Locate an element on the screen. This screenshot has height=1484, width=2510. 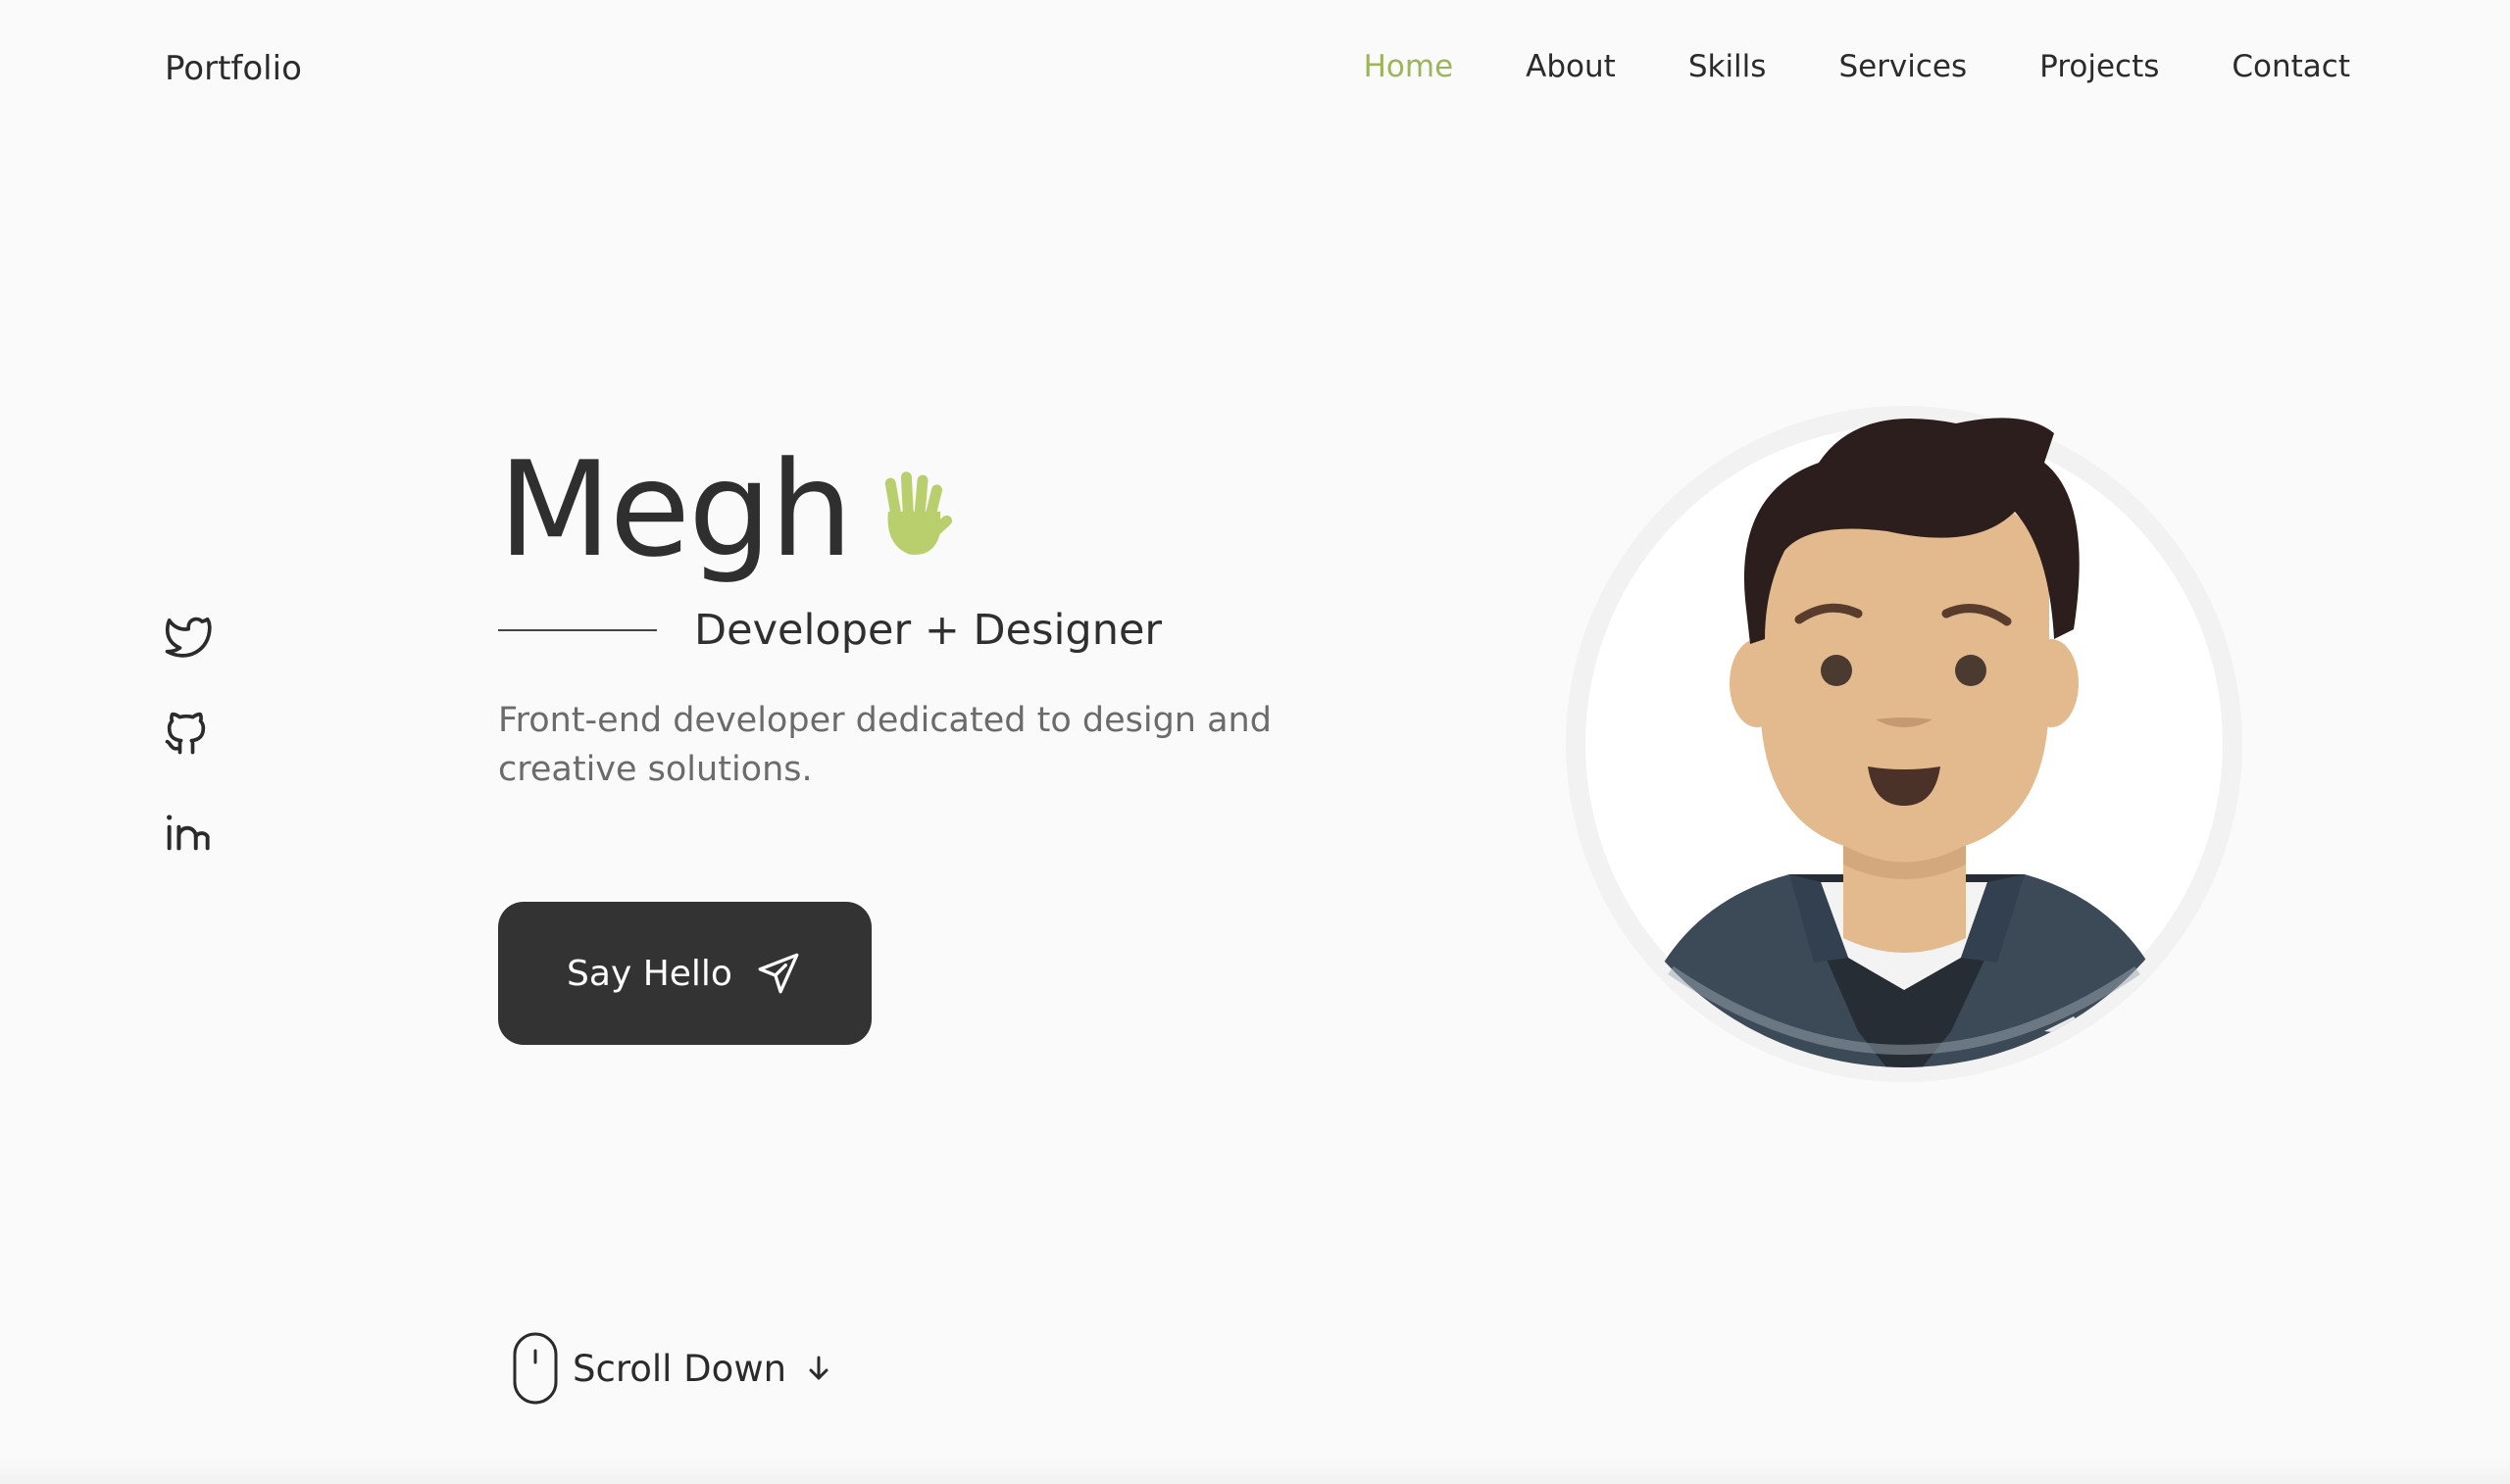
subtitle-divider is located at coordinates (577, 630).